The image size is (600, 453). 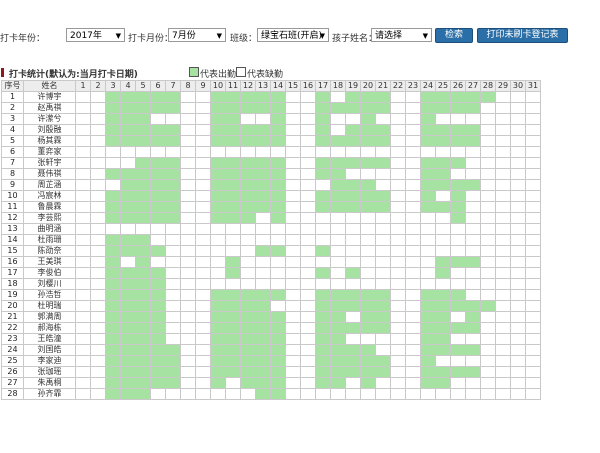 What do you see at coordinates (271, 262) in the screenshot?
I see `table-row: 16 王美琪` at bounding box center [271, 262].